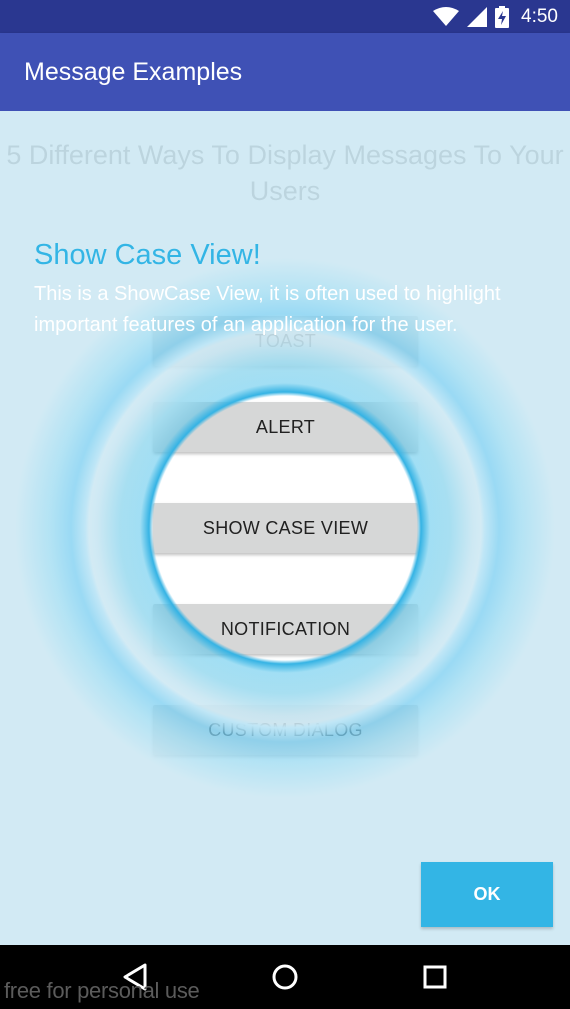 This screenshot has width=570, height=1009. I want to click on app-title: Message Examples, so click(133, 71).